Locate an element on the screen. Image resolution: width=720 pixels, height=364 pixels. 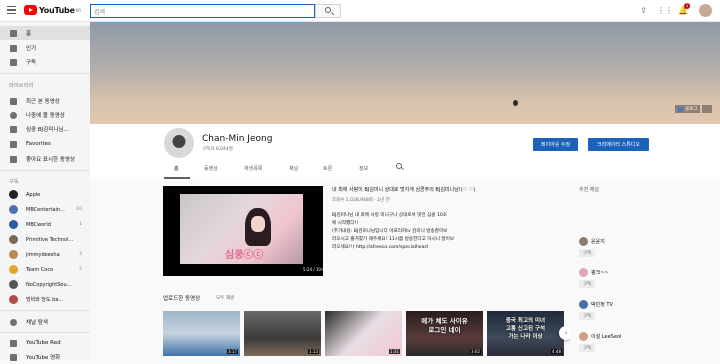
sub-item: Apple is located at coordinates (45, 194).